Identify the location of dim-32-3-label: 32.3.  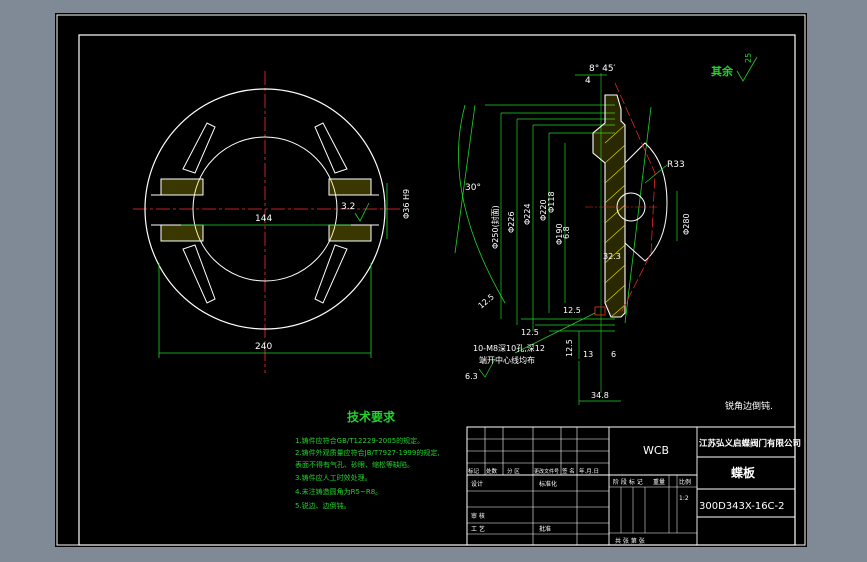
(612, 256).